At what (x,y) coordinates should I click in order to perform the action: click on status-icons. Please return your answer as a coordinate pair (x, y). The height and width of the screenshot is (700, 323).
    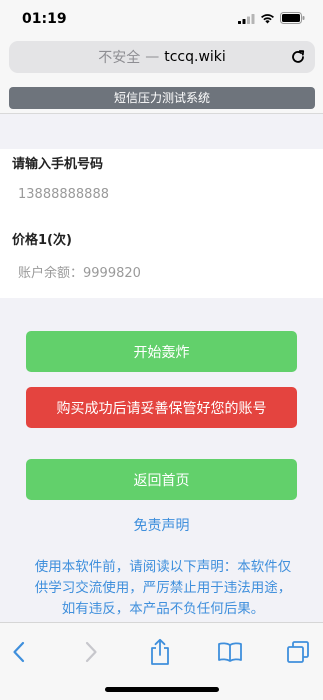
    Looking at the image, I should click on (271, 18).